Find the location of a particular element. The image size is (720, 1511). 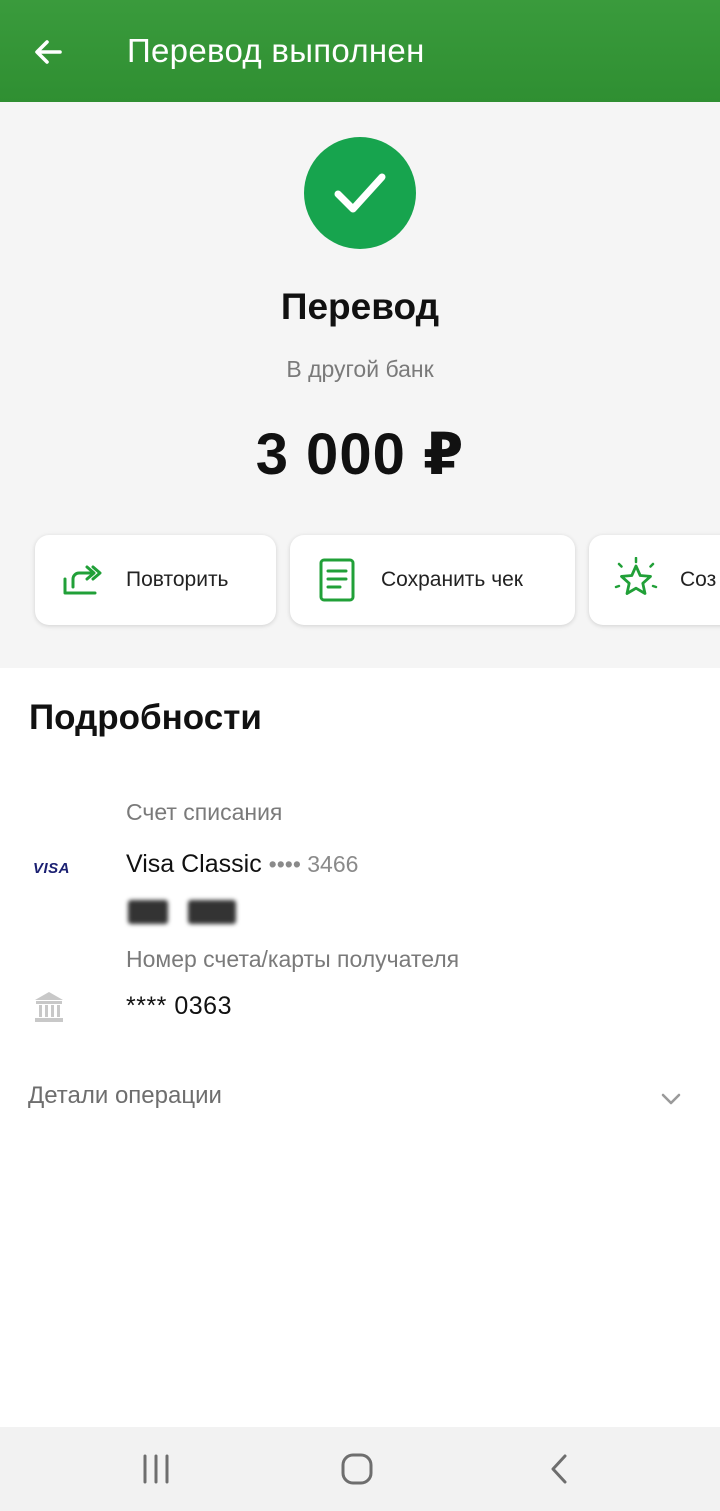

arrow-left-icon is located at coordinates (48, 52).